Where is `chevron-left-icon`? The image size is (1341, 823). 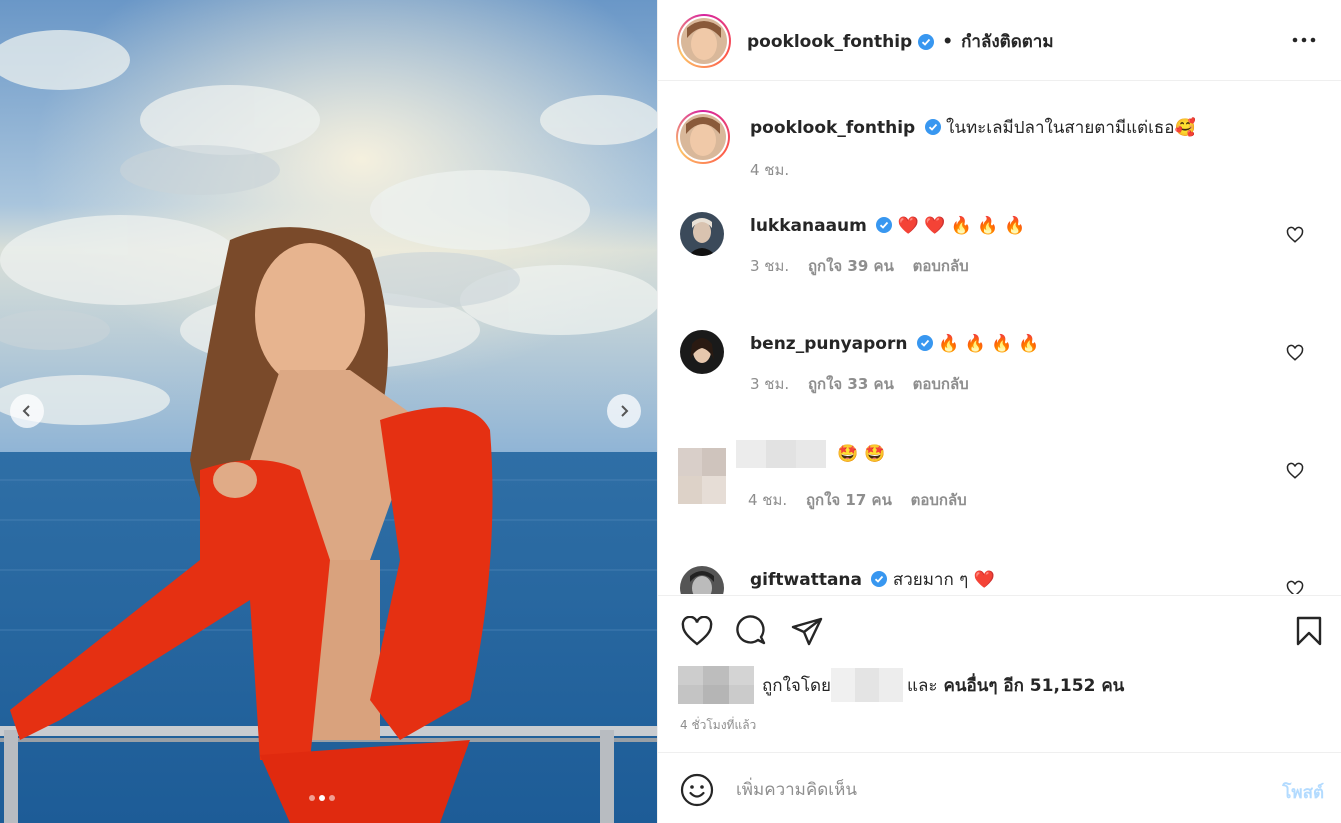
chevron-left-icon is located at coordinates (26, 411).